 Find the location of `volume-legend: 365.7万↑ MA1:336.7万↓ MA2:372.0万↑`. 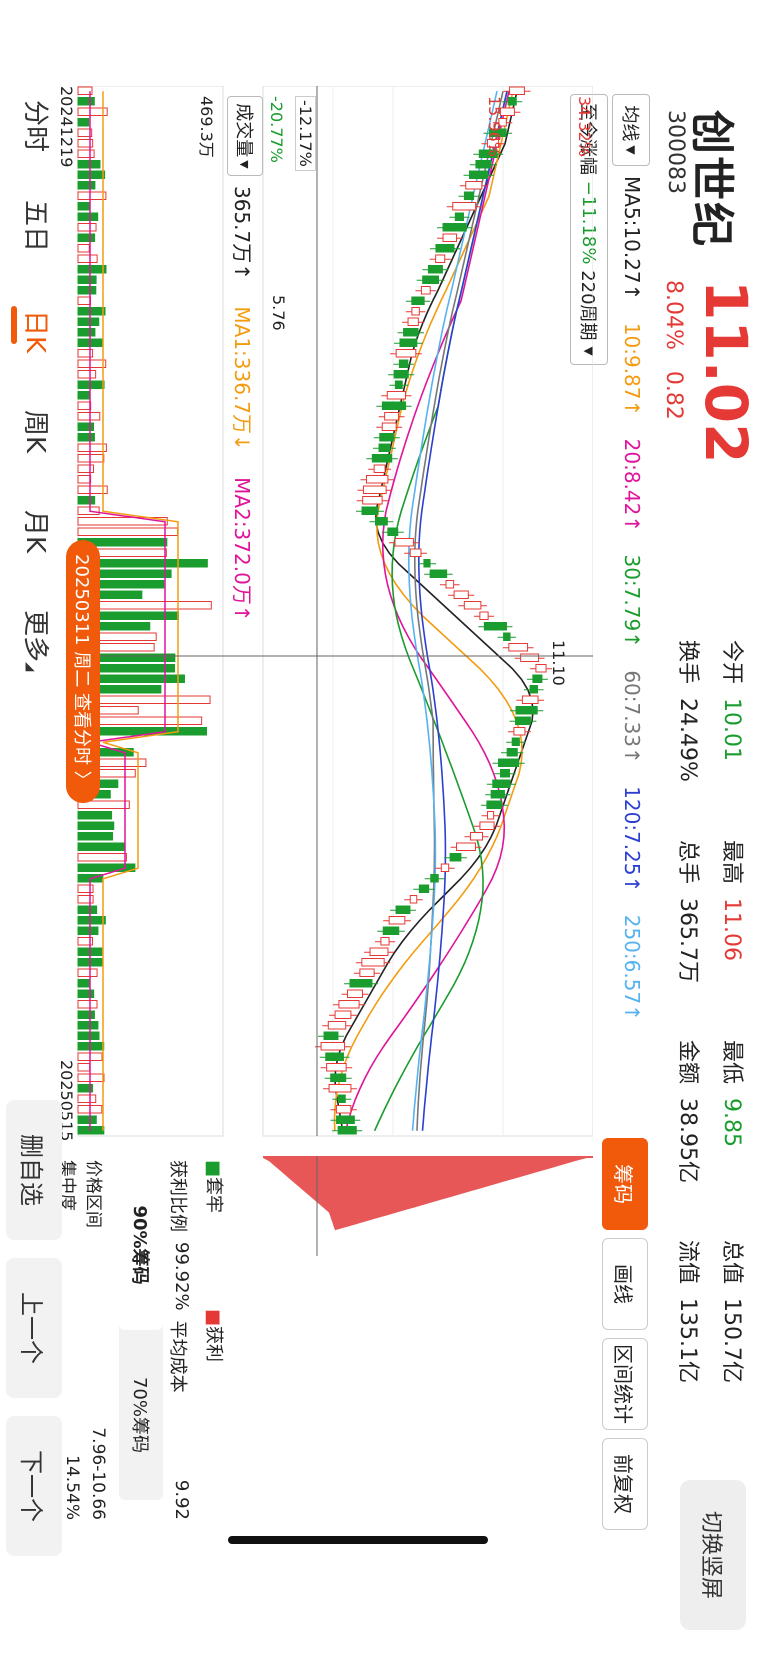

volume-legend: 365.7万↑ MA1:336.7万↓ MA2:372.0万↑ is located at coordinates (243, 414).